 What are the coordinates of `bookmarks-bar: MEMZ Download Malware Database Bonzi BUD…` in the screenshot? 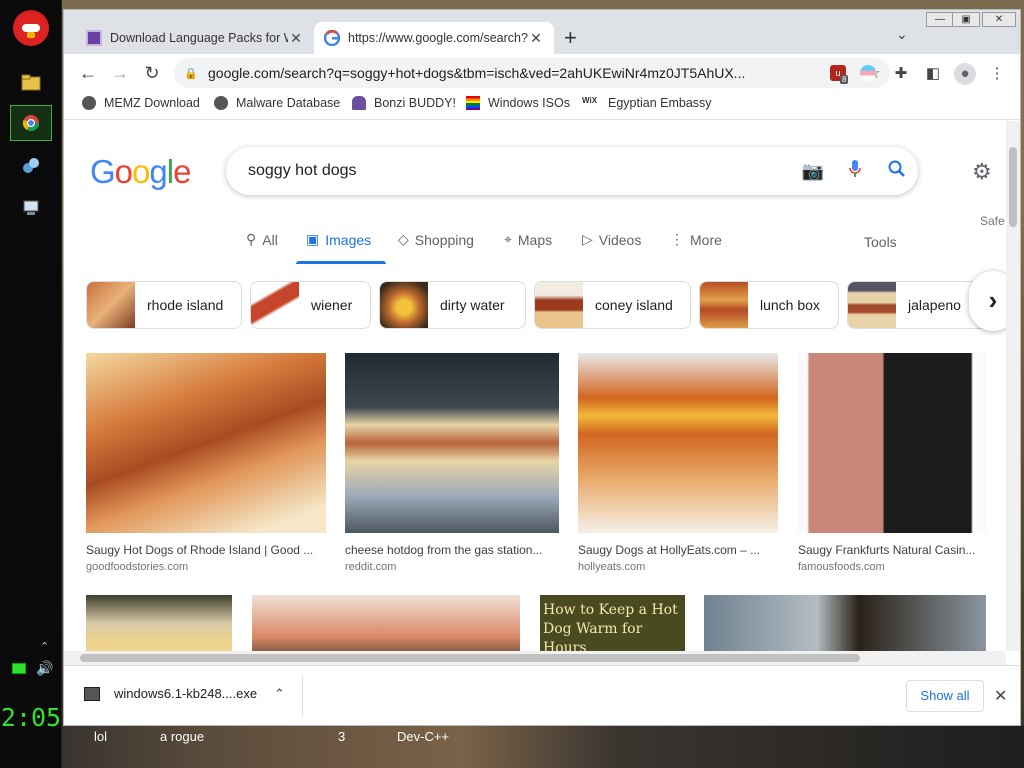 It's located at (542, 106).